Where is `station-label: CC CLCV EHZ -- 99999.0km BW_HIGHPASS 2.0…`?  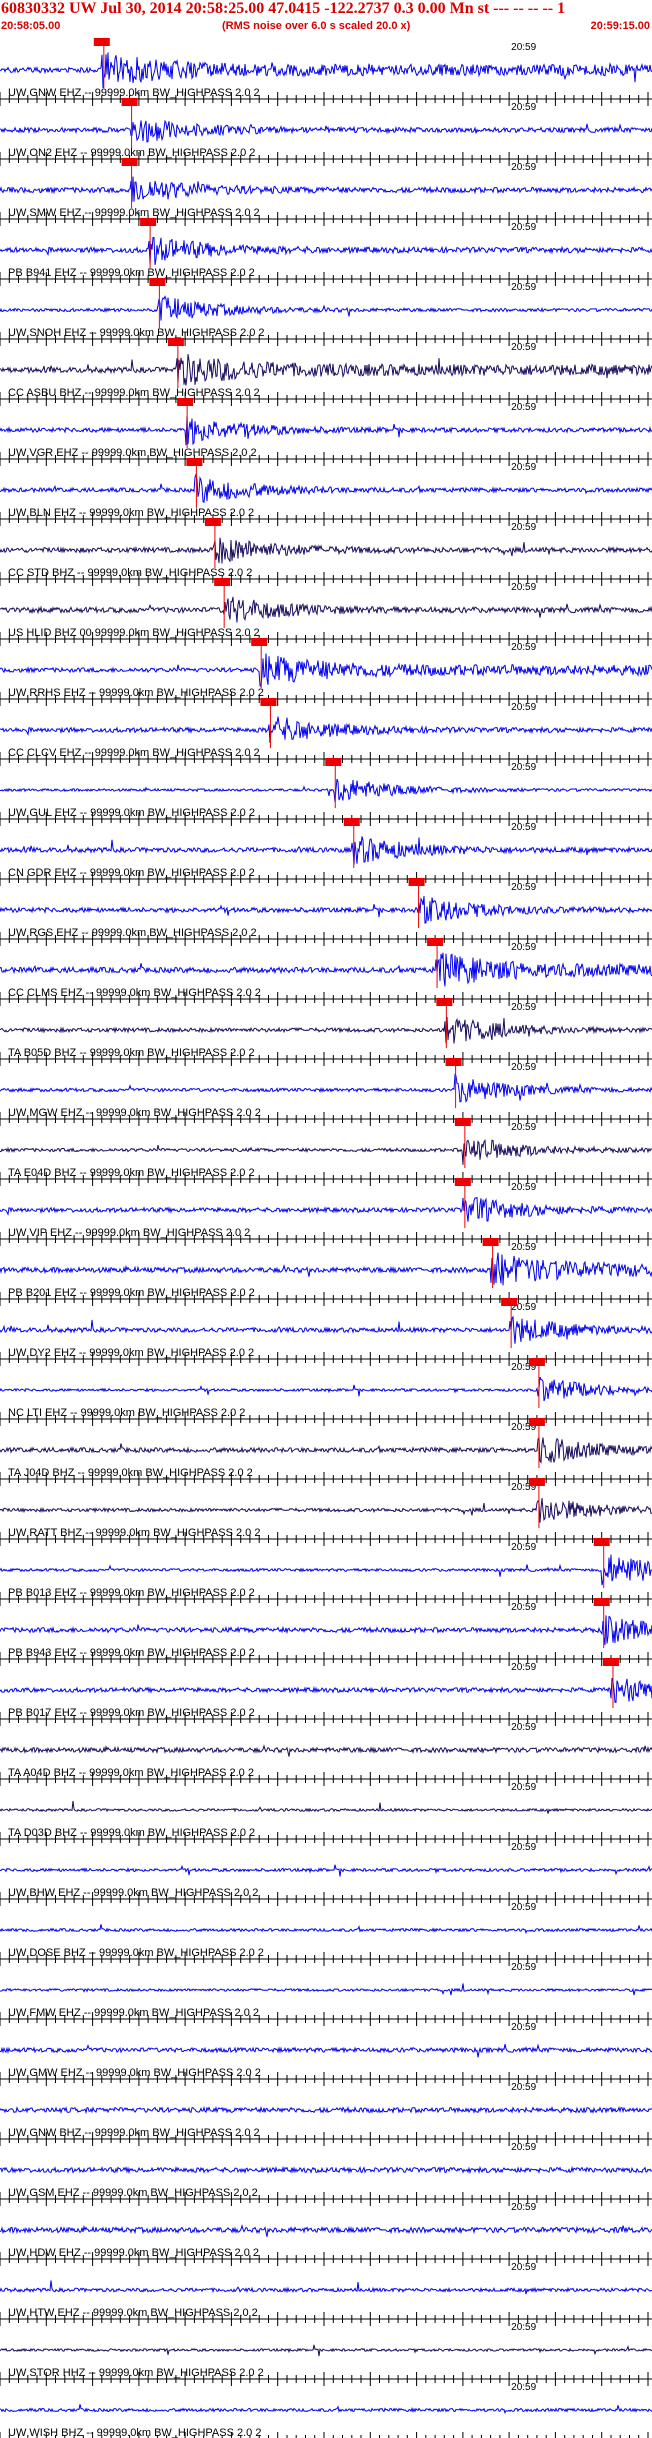
station-label: CC CLCV EHZ -- 99999.0km BW_HIGHPASS 2.0… is located at coordinates (134, 753).